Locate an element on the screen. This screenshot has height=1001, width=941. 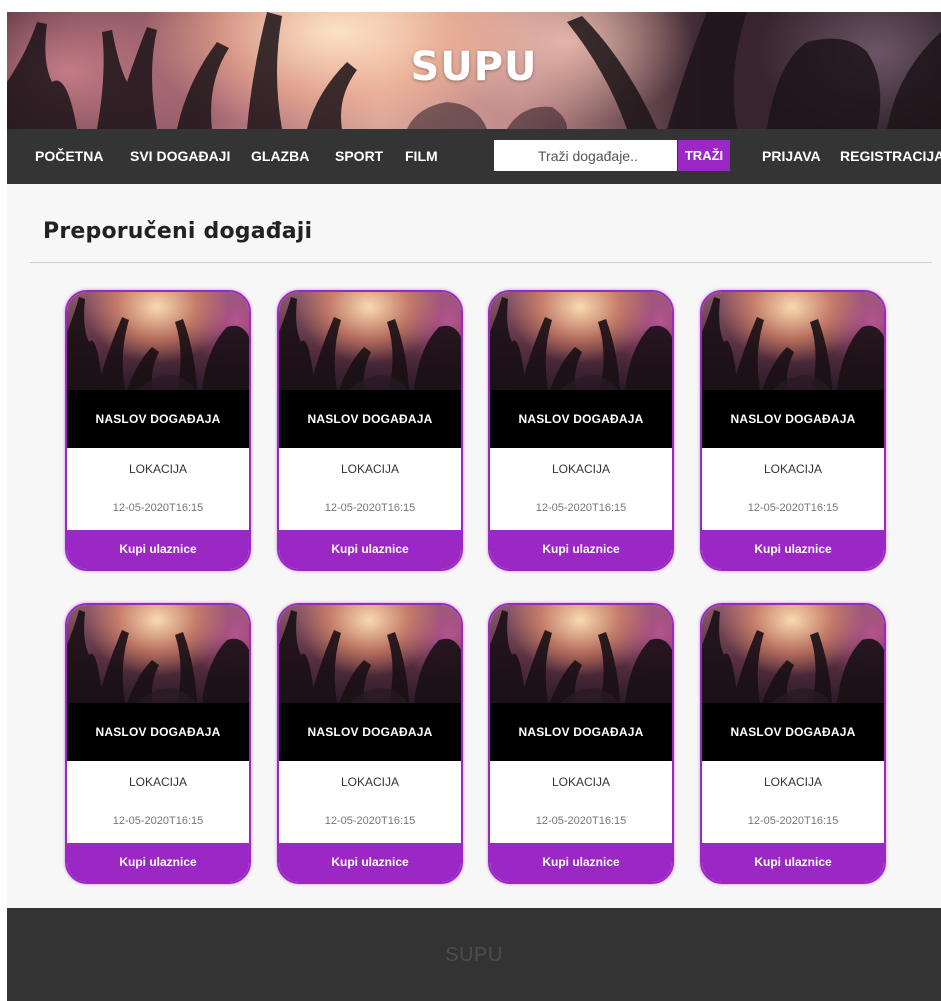
search-input is located at coordinates (585, 155).